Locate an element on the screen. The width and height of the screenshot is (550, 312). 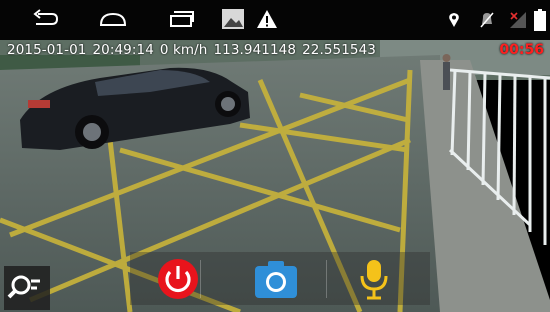
recent-apps-icon is located at coordinates (181, 19).